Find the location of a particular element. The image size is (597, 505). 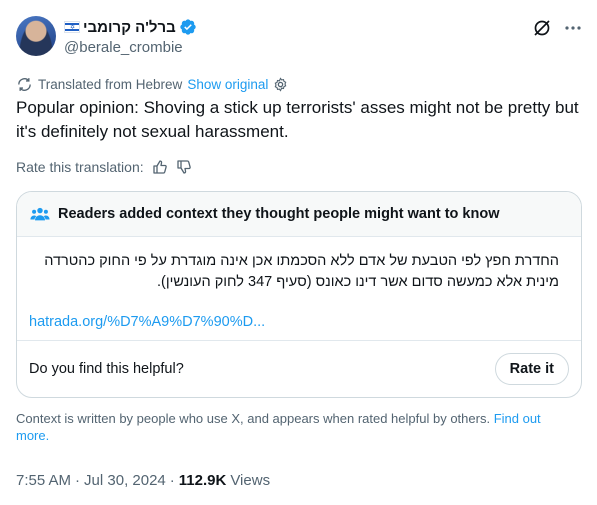

more-icon is located at coordinates (573, 28).